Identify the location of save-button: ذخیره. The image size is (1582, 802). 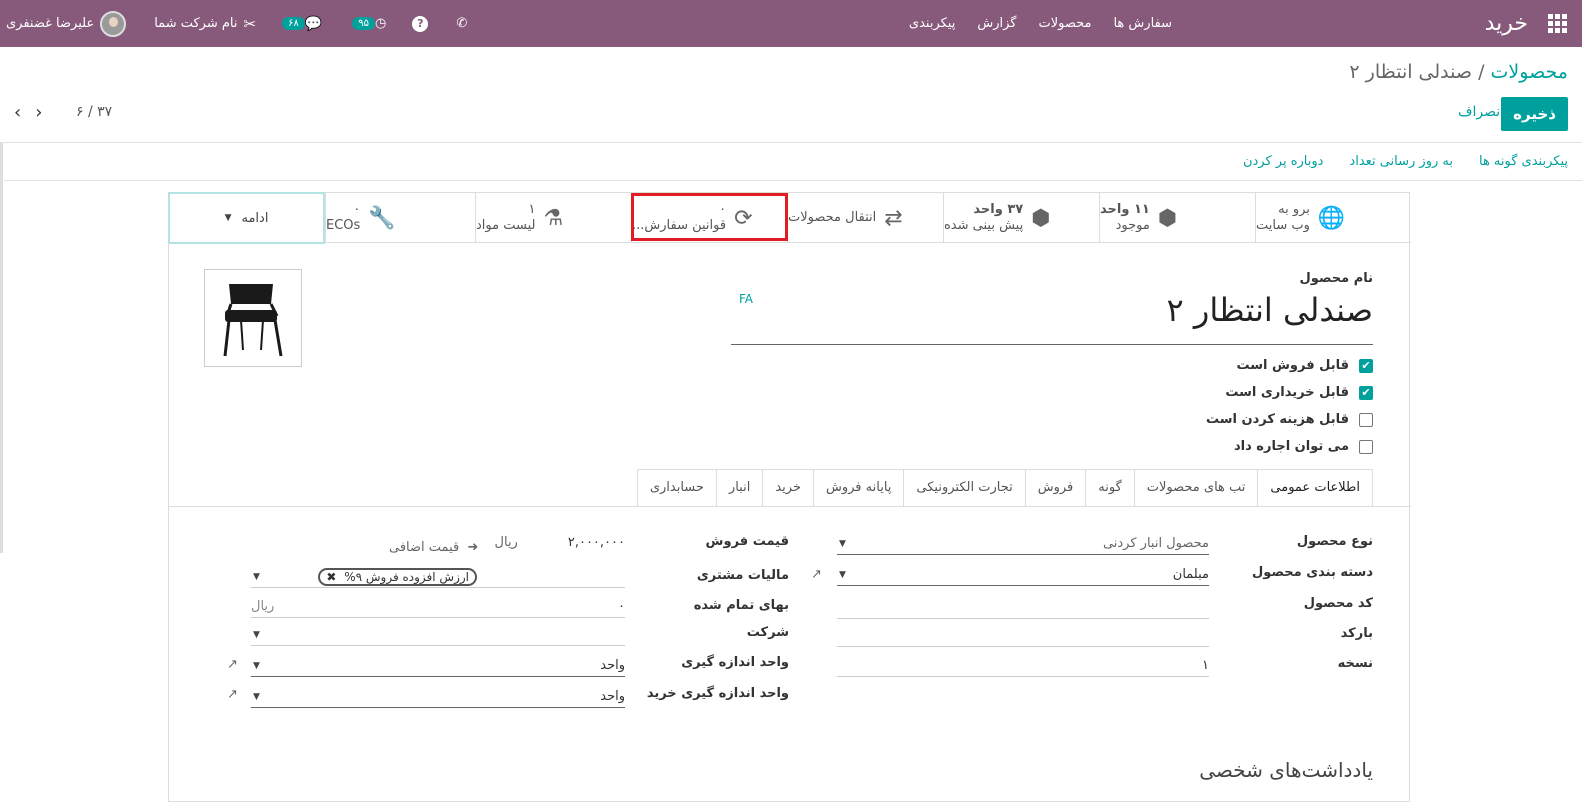
(1534, 114).